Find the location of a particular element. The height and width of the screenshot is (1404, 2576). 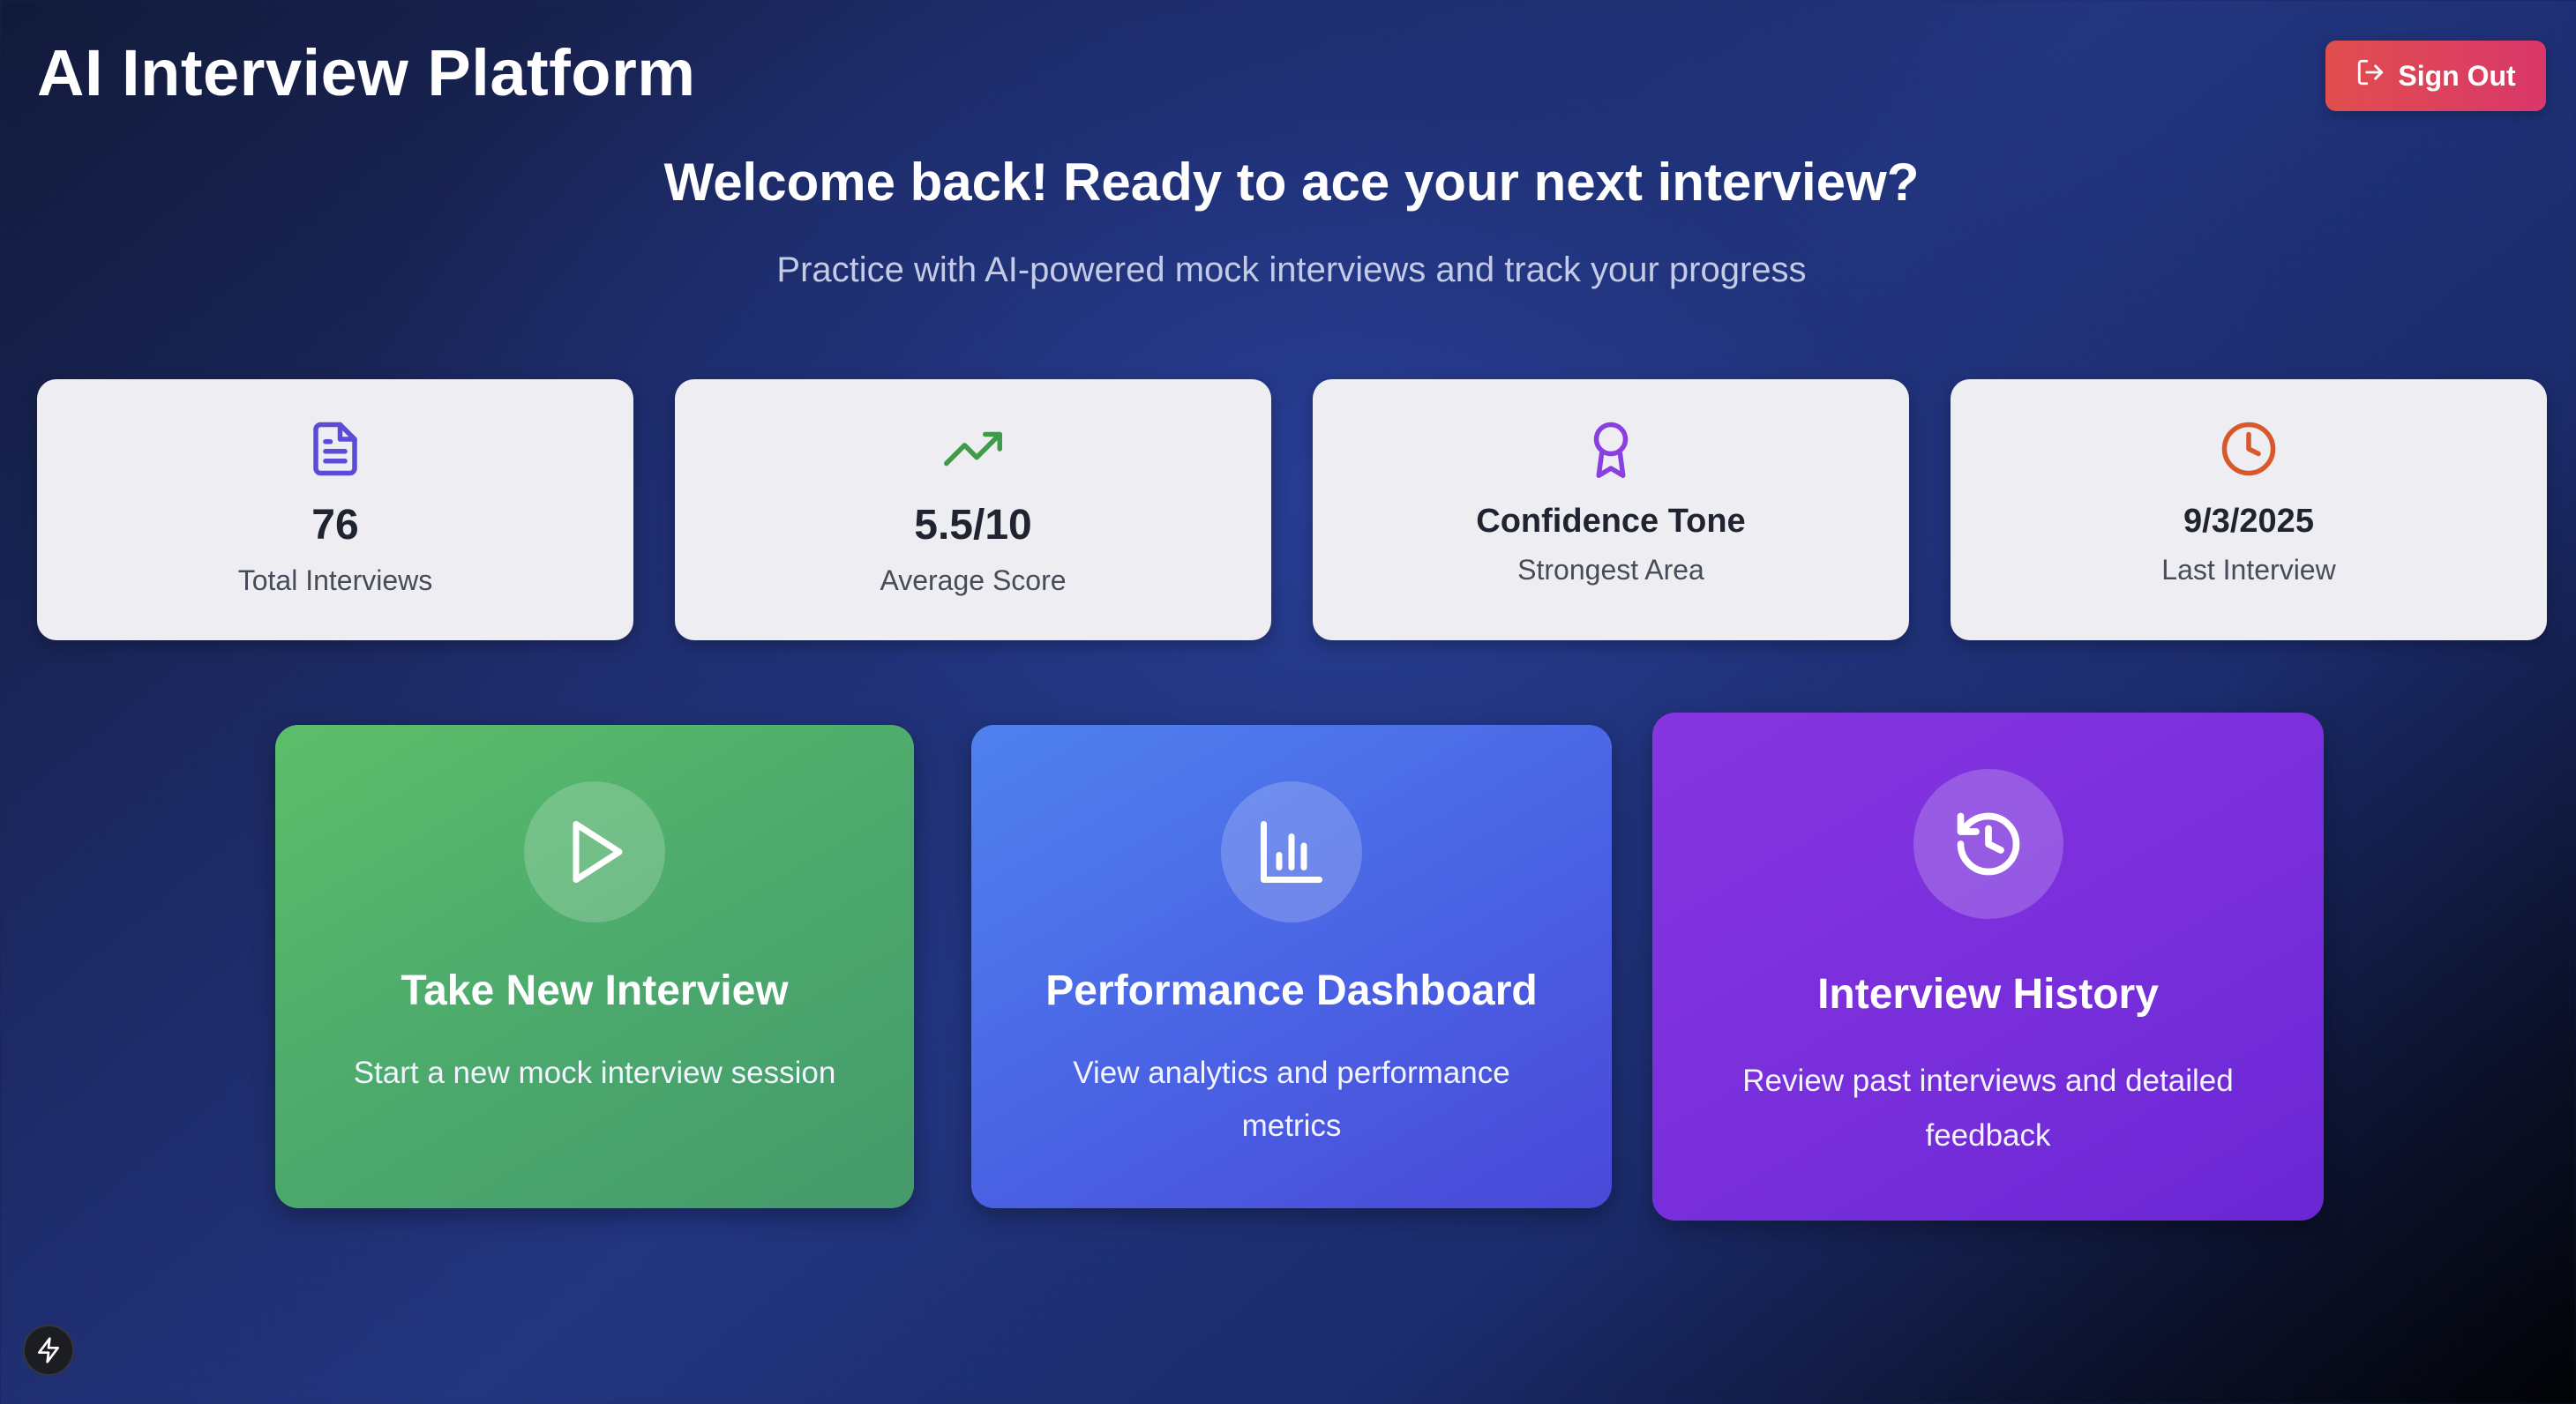

sign-out-label: Sign Out is located at coordinates (2457, 75).